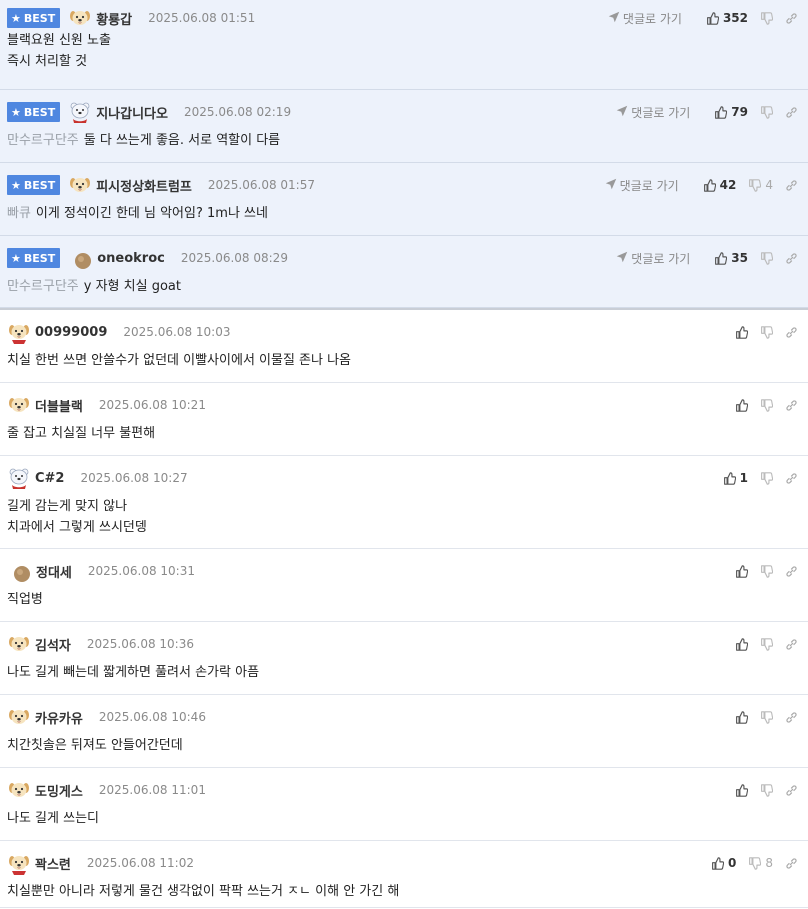 This screenshot has width=808, height=909. Describe the element at coordinates (735, 478) in the screenshot. I see `upvote-button: 1` at that location.